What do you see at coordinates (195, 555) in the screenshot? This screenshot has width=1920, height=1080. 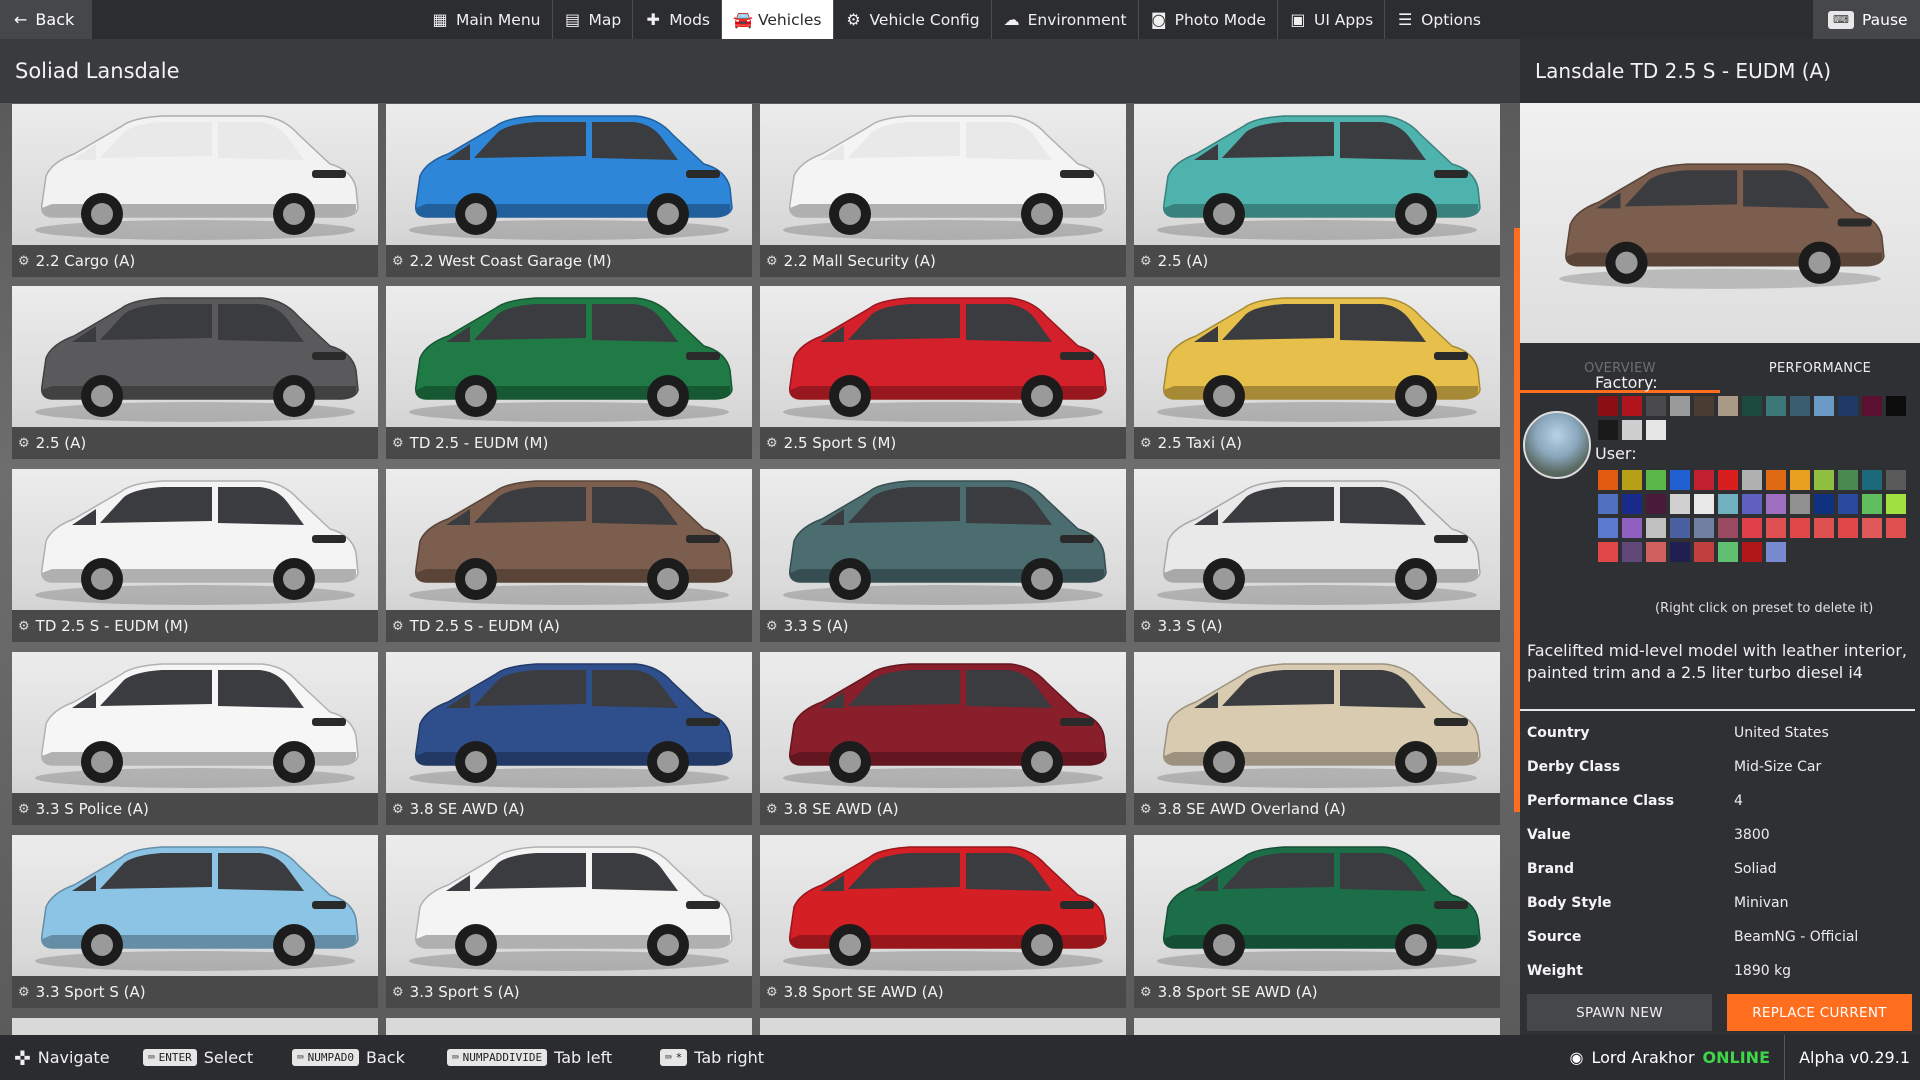 I see `vehicle-tile: ⚙ TD 2.5 S - EUDM (M)` at bounding box center [195, 555].